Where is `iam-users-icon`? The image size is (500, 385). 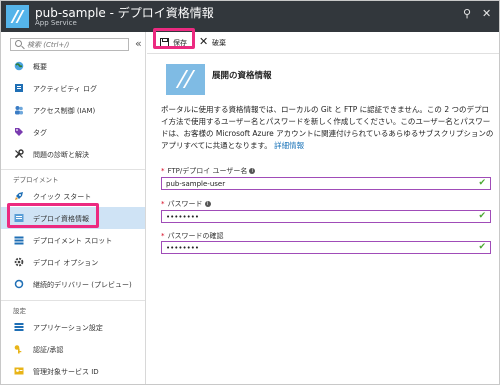 iam-users-icon is located at coordinates (19, 110).